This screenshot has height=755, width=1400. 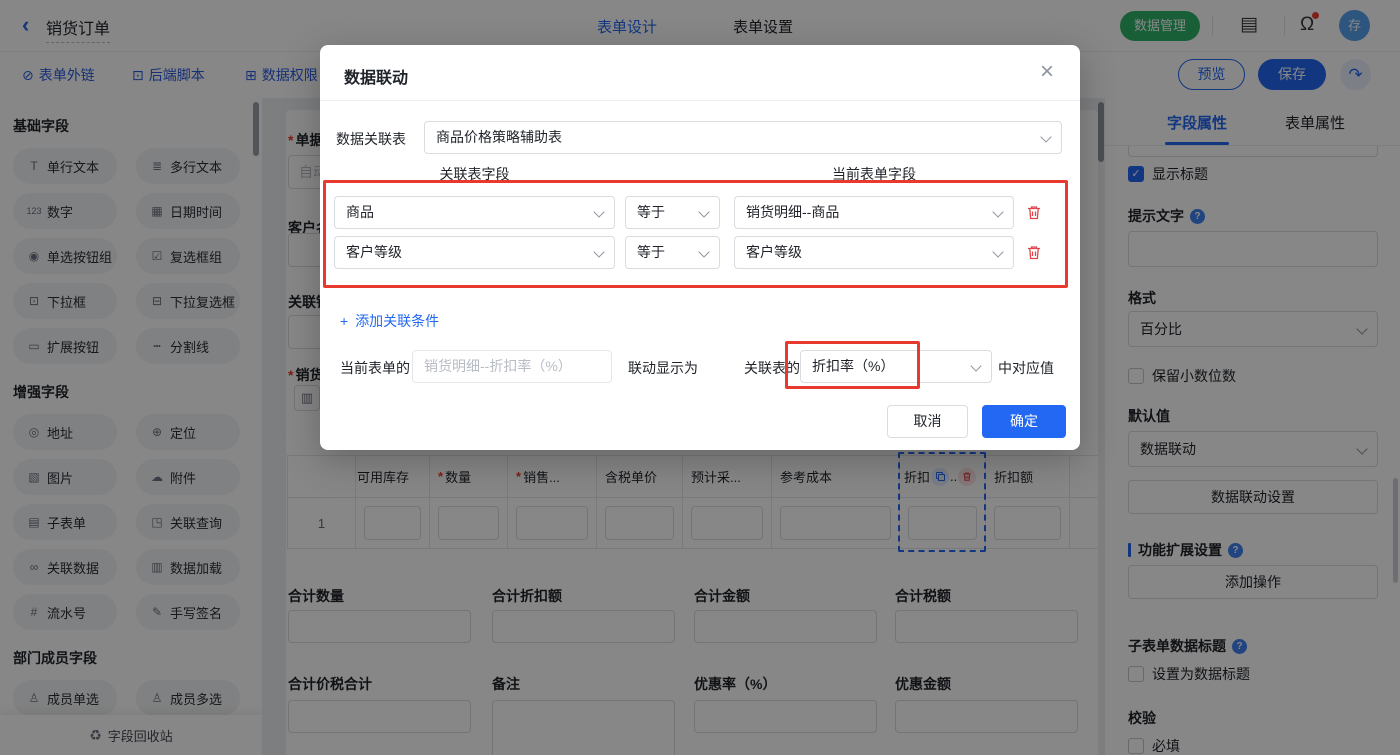 What do you see at coordinates (896, 366) in the screenshot?
I see `linked-field-select: 折扣率（%）` at bounding box center [896, 366].